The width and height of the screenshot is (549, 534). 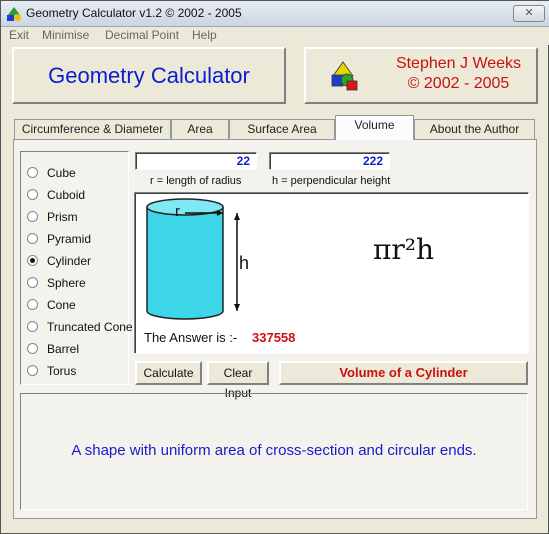 I want to click on radio-selected-dot, so click(x=32, y=260).